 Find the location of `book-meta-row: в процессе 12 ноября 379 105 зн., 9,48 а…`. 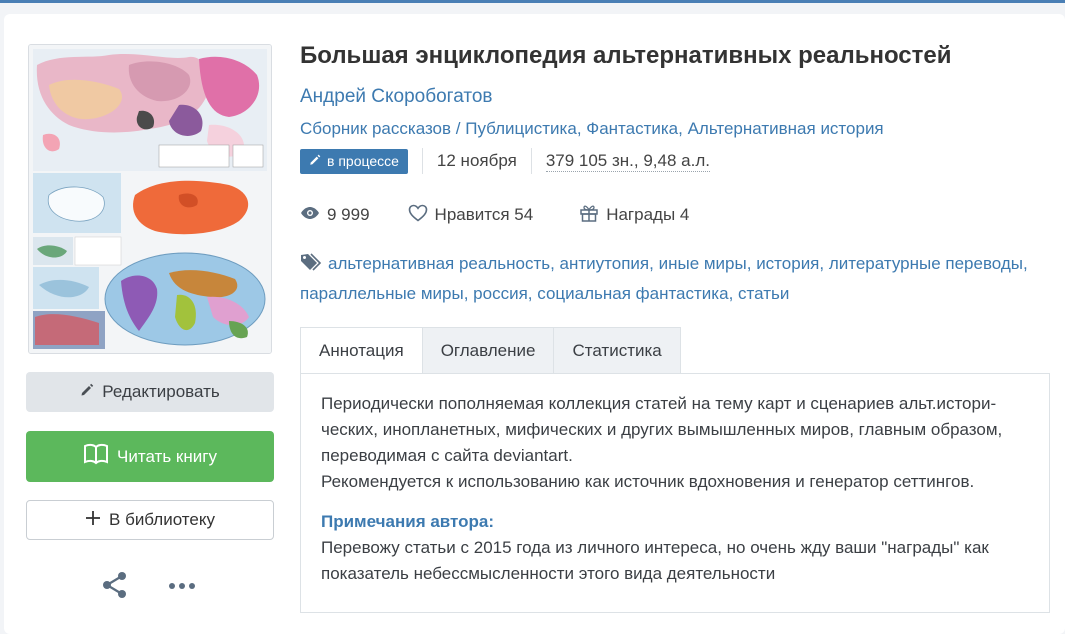

book-meta-row: в процессе 12 ноября 379 105 зн., 9,48 а… is located at coordinates (505, 161).